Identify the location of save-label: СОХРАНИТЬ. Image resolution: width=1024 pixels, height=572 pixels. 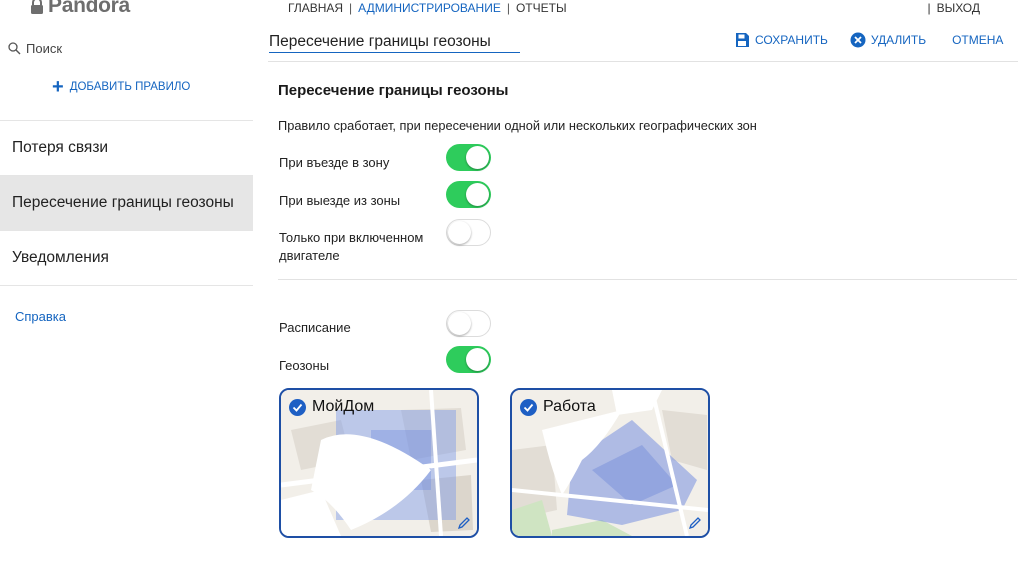
(791, 40).